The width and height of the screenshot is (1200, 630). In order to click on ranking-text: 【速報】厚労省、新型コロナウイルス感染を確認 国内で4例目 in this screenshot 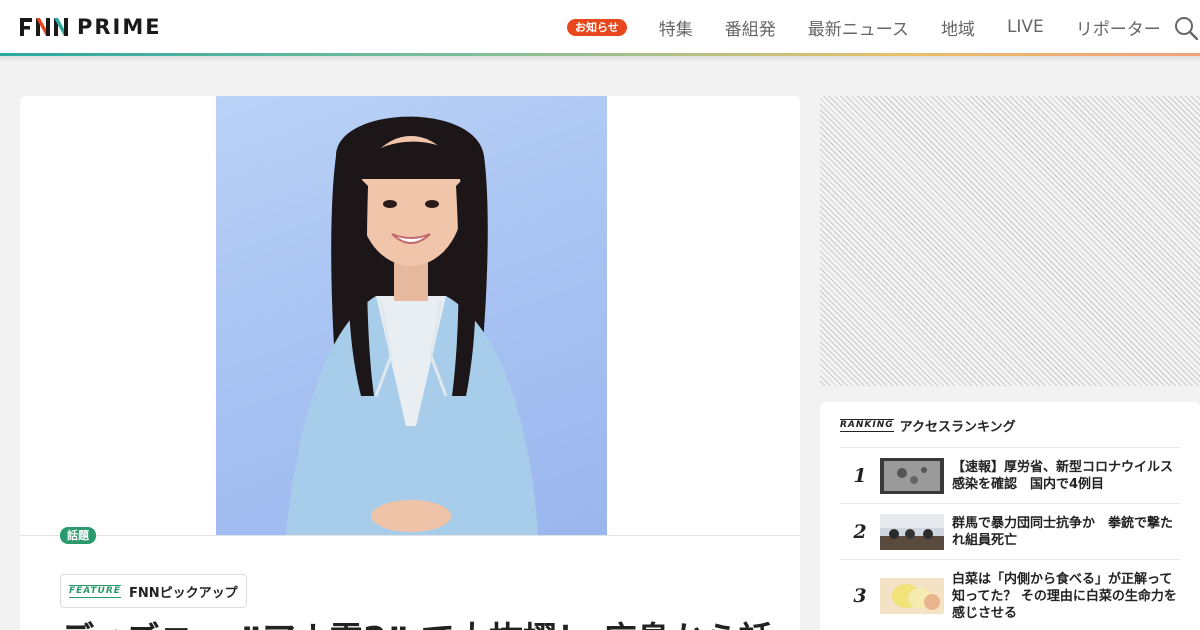, I will do `click(1063, 476)`.